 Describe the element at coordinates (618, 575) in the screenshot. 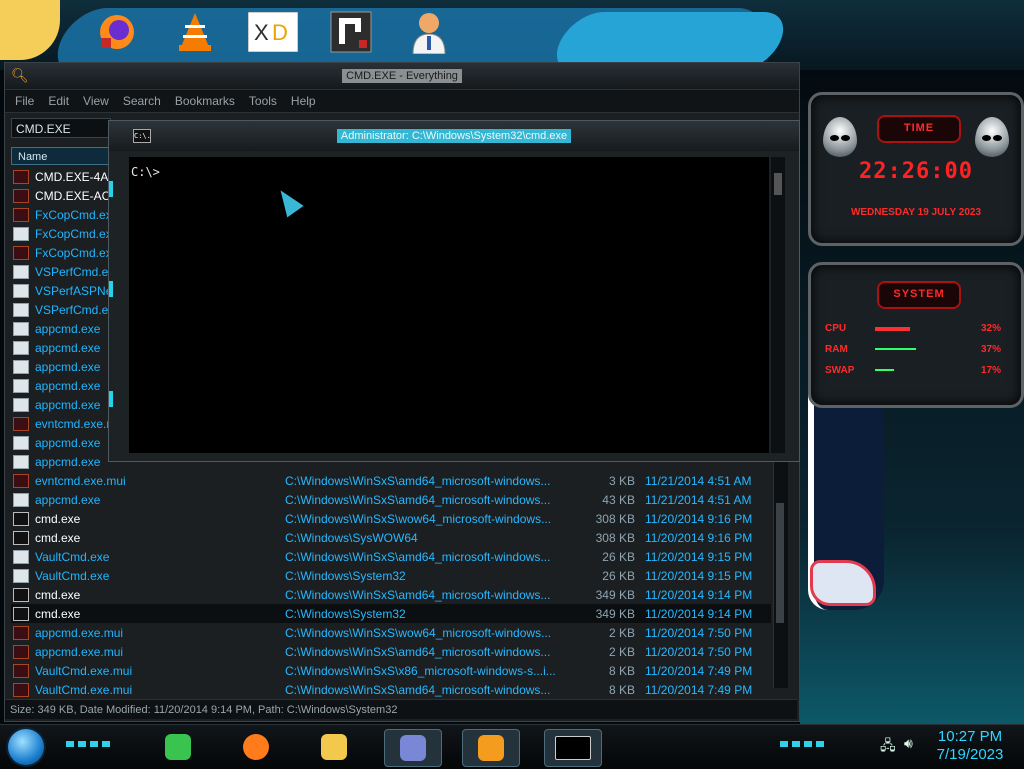

I see `file-size-cell: 26 KB` at that location.